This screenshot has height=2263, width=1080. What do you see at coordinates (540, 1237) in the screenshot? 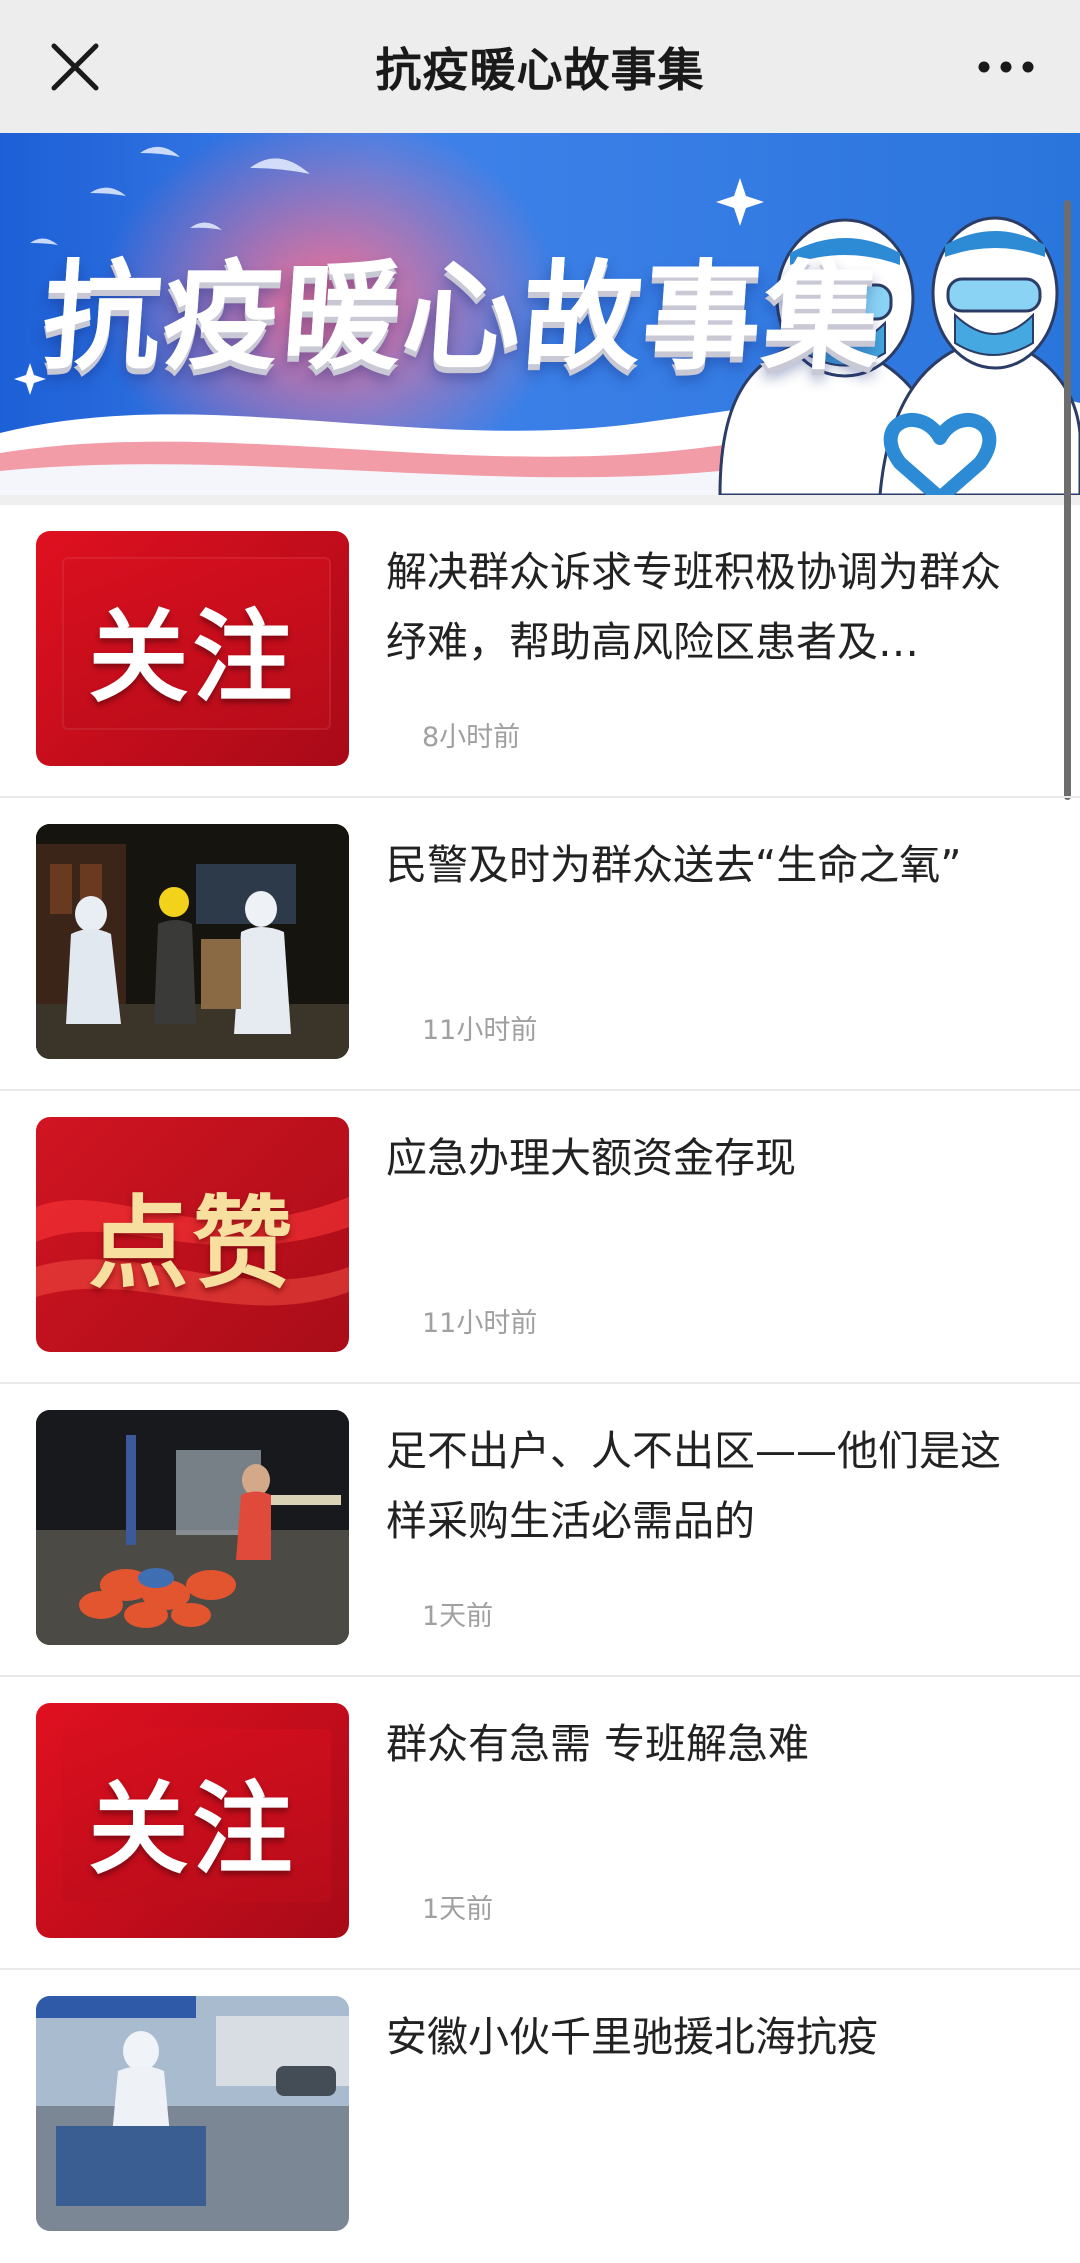
I see `list-item: 点赞 应急办理大额资金存现 11小时前` at bounding box center [540, 1237].